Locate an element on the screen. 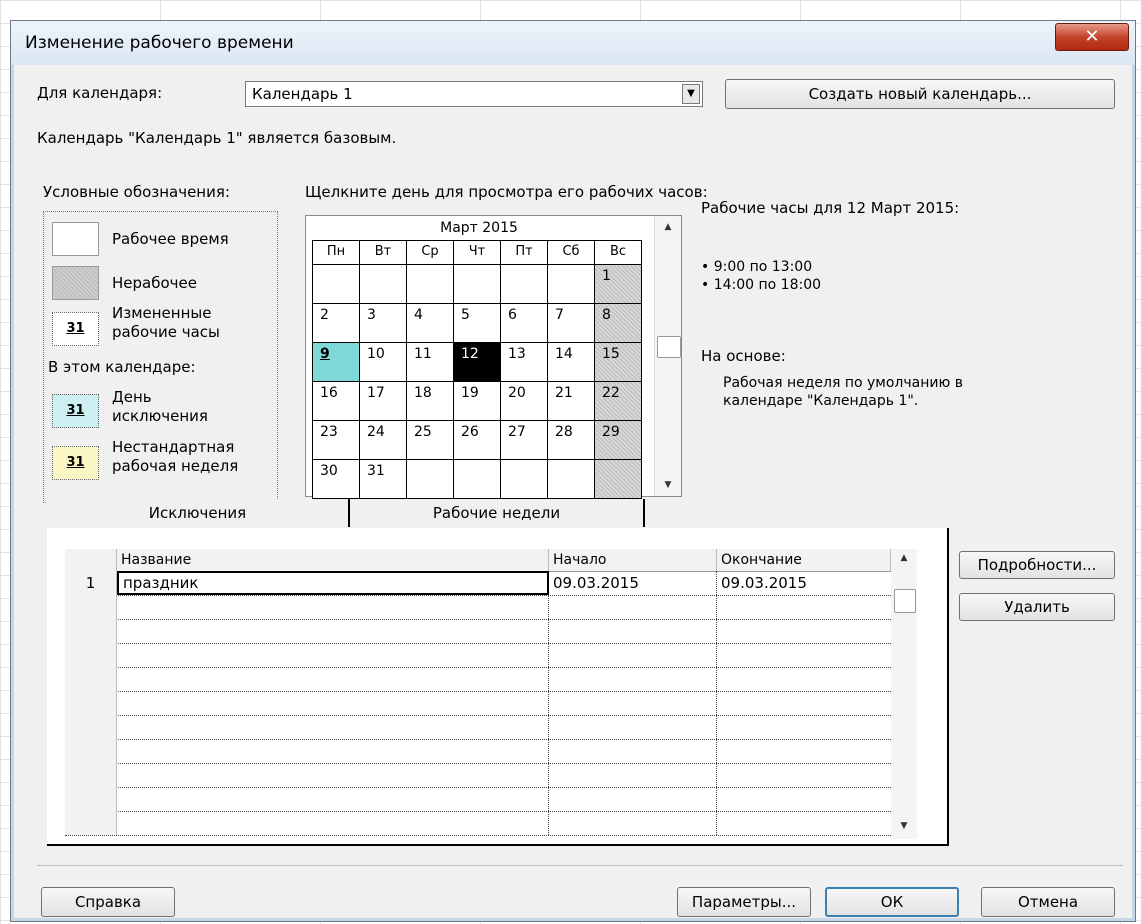  column-header-end: Окончание is located at coordinates (804, 560).